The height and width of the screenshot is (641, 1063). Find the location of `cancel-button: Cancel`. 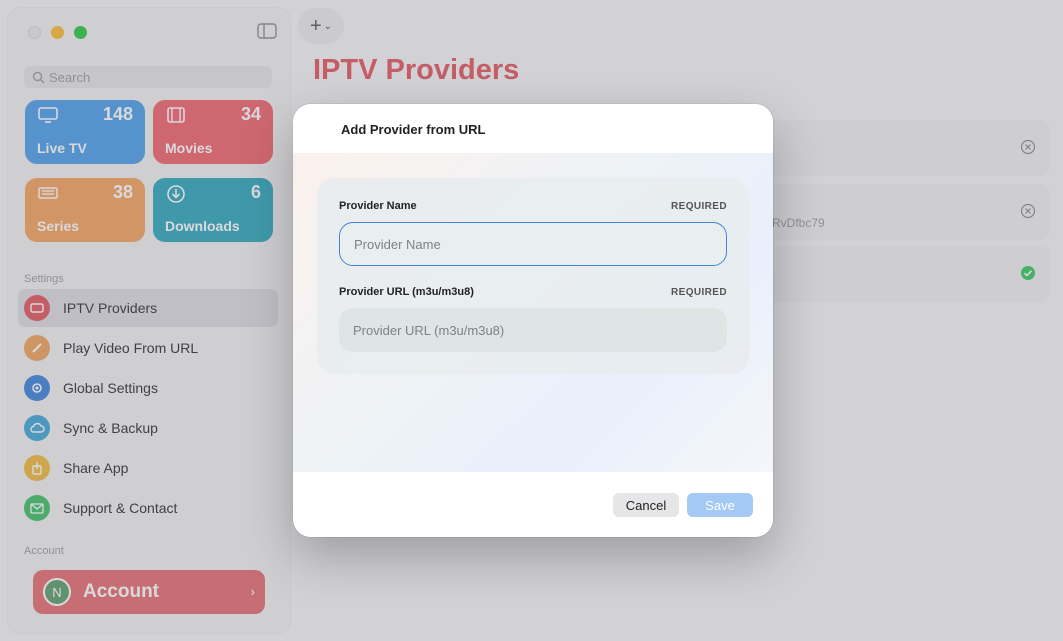

cancel-button: Cancel is located at coordinates (646, 505).